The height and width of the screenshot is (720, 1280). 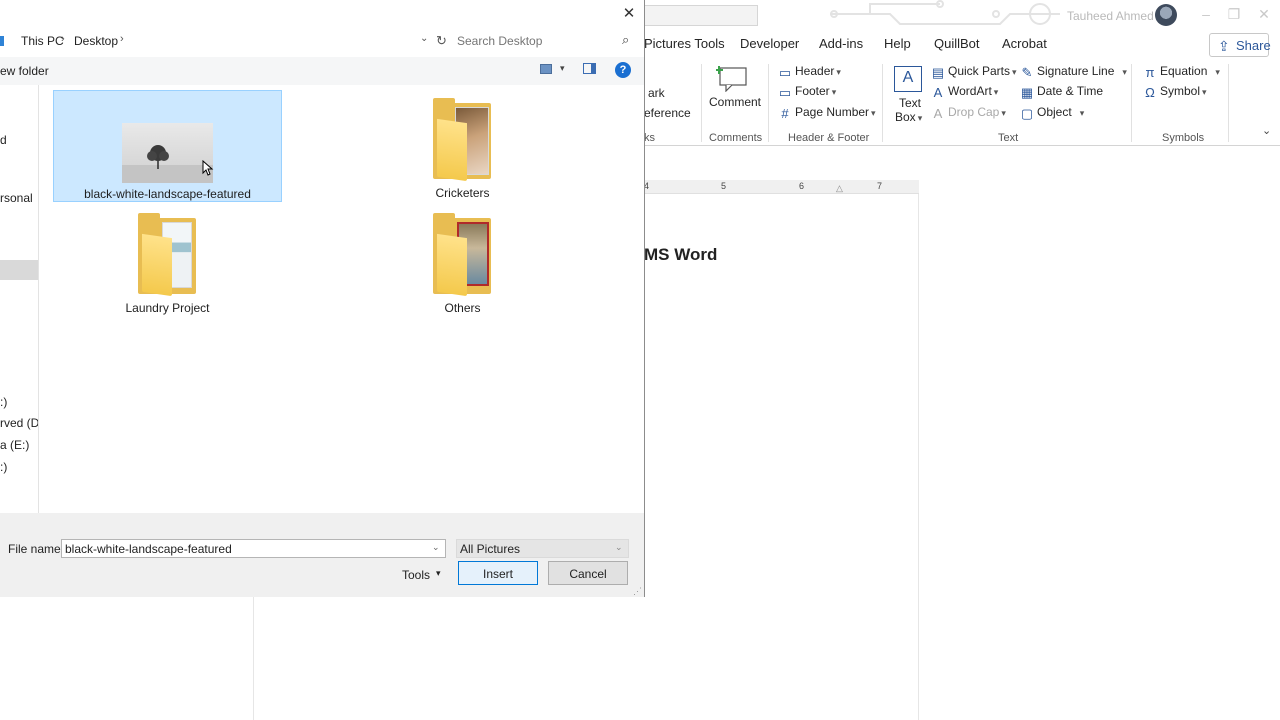 I want to click on wordart-label: WordArt, so click(x=970, y=91).